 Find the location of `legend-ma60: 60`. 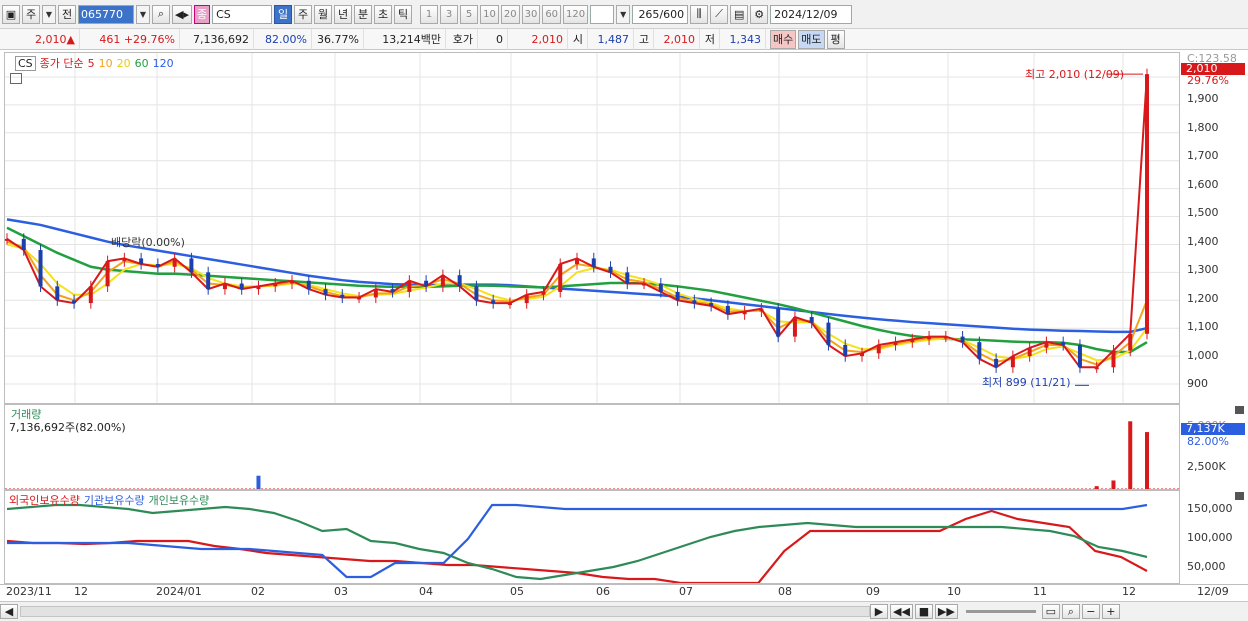

legend-ma60: 60 is located at coordinates (142, 63).